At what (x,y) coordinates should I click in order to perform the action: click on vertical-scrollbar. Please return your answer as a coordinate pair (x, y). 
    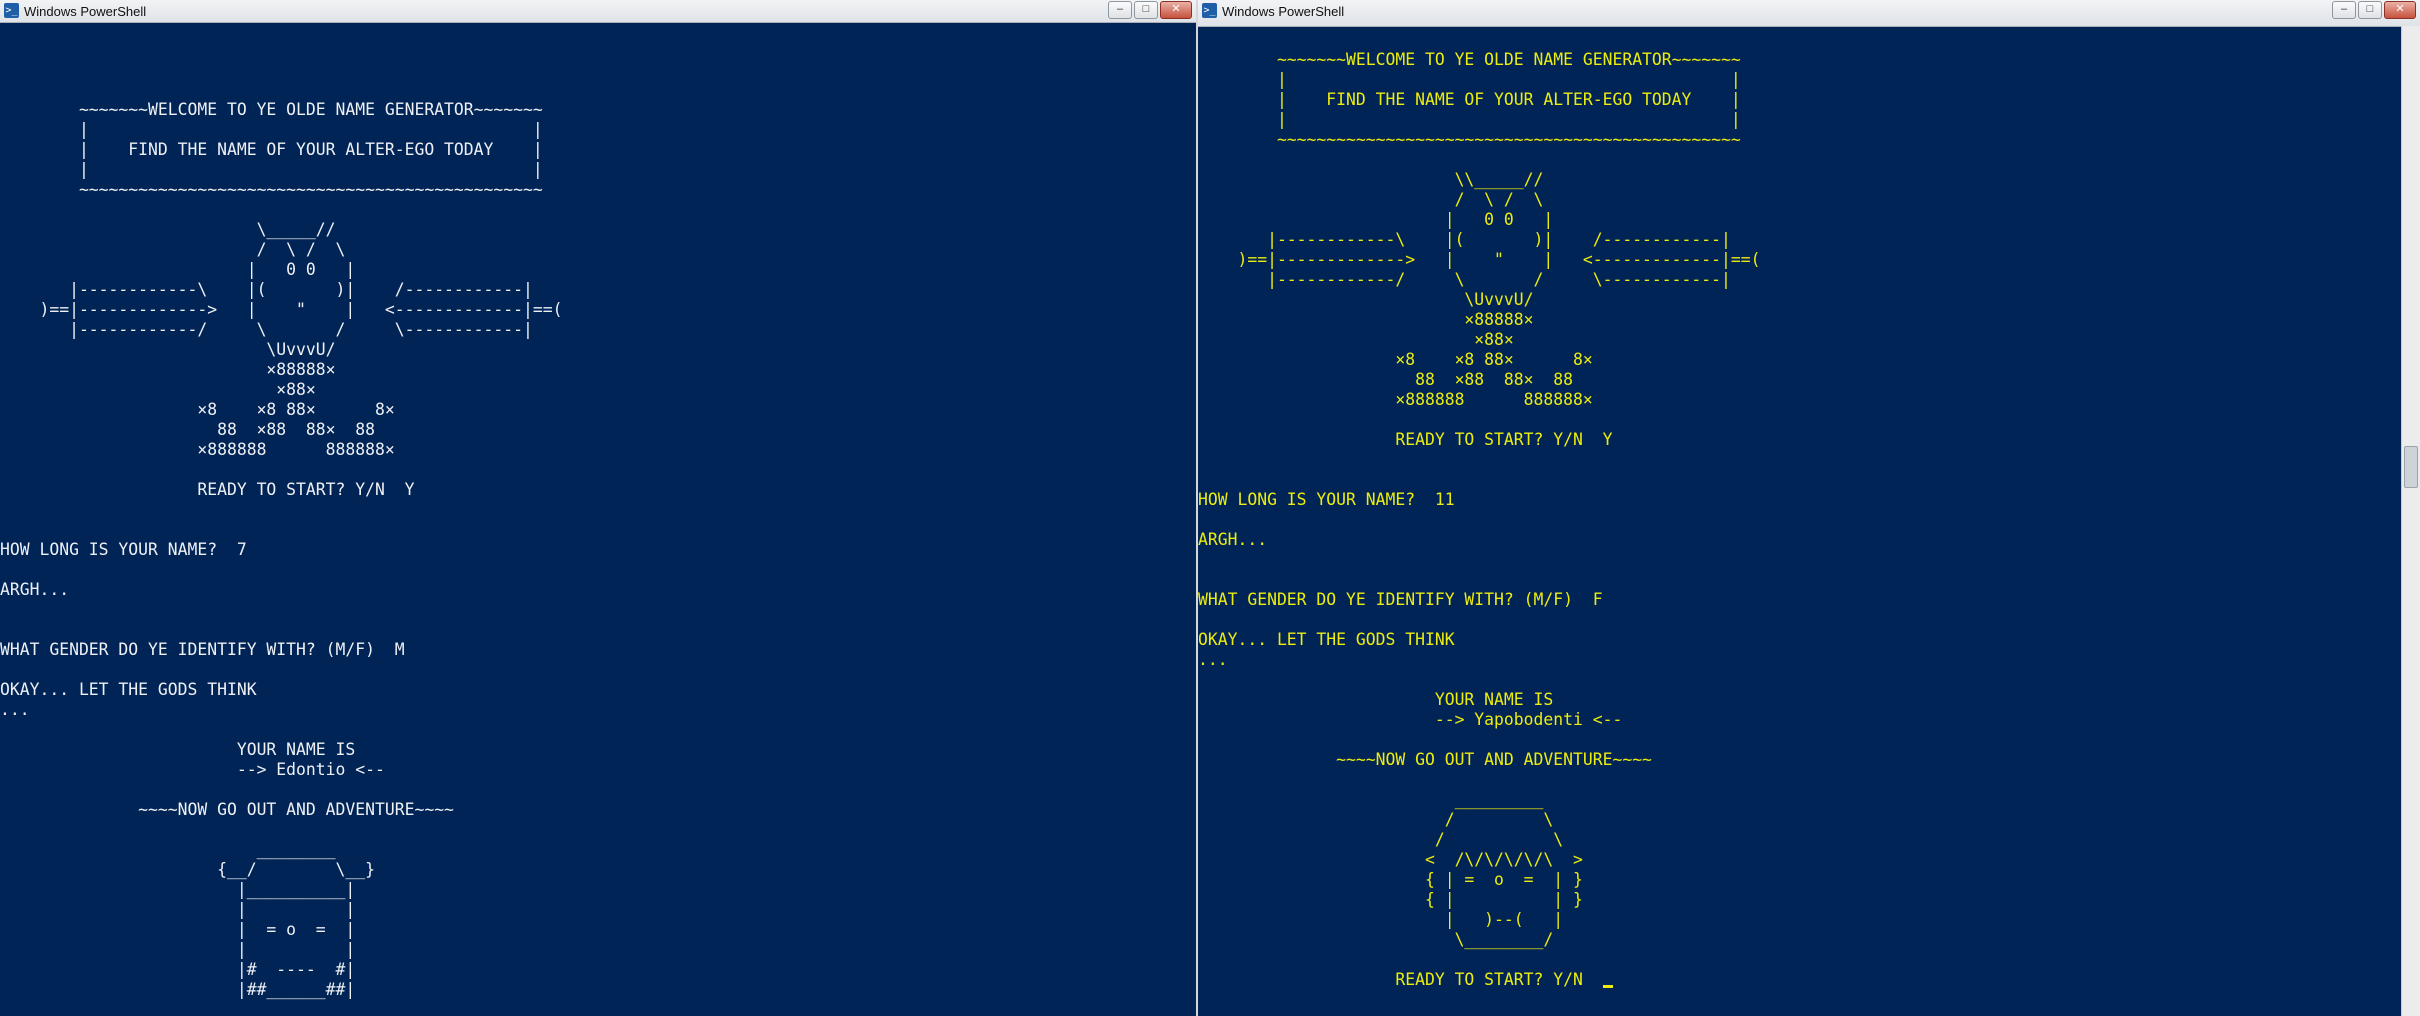
    Looking at the image, I should click on (2410, 521).